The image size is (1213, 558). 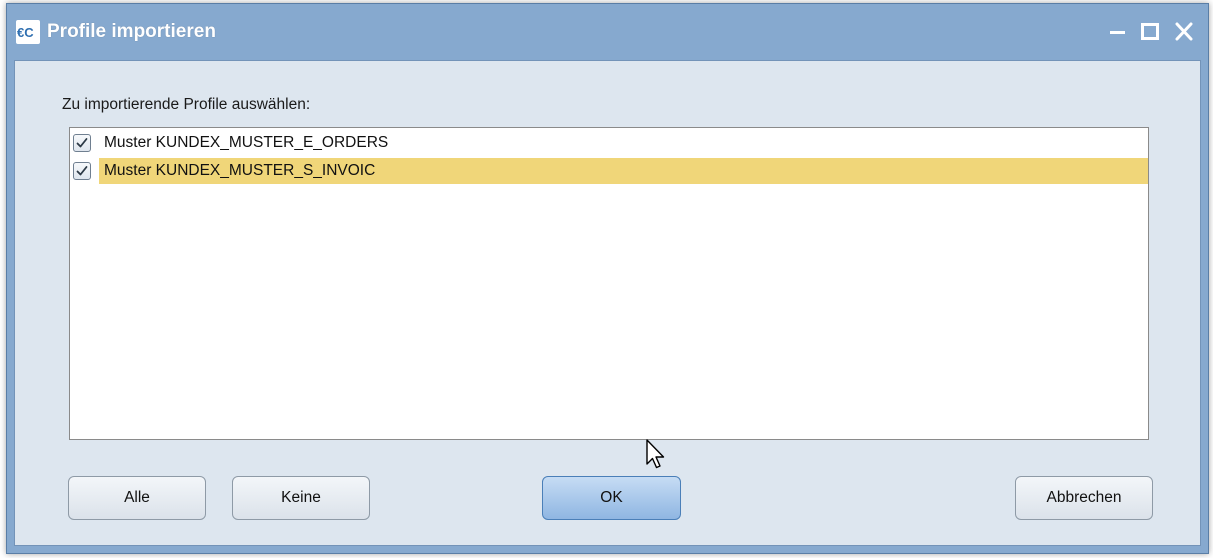 What do you see at coordinates (1118, 32) in the screenshot?
I see `minimize-icon` at bounding box center [1118, 32].